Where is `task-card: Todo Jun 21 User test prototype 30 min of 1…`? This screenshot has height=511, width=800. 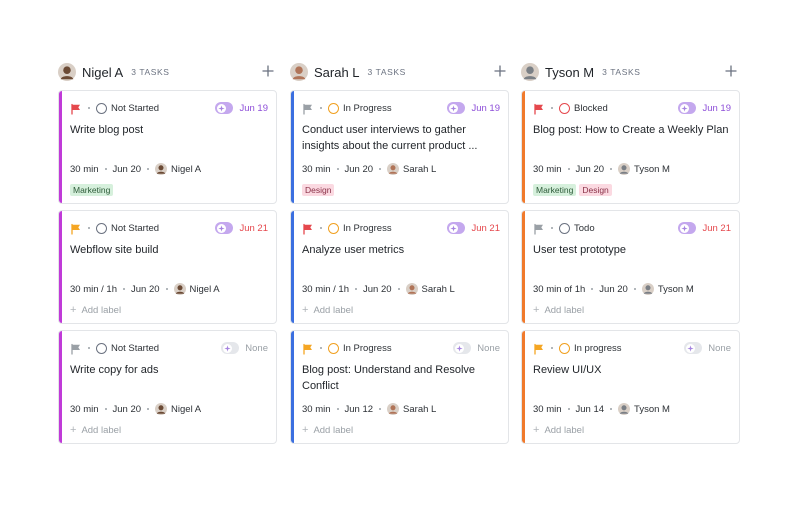 task-card: Todo Jun 21 User test prototype 30 min of 1… is located at coordinates (630, 267).